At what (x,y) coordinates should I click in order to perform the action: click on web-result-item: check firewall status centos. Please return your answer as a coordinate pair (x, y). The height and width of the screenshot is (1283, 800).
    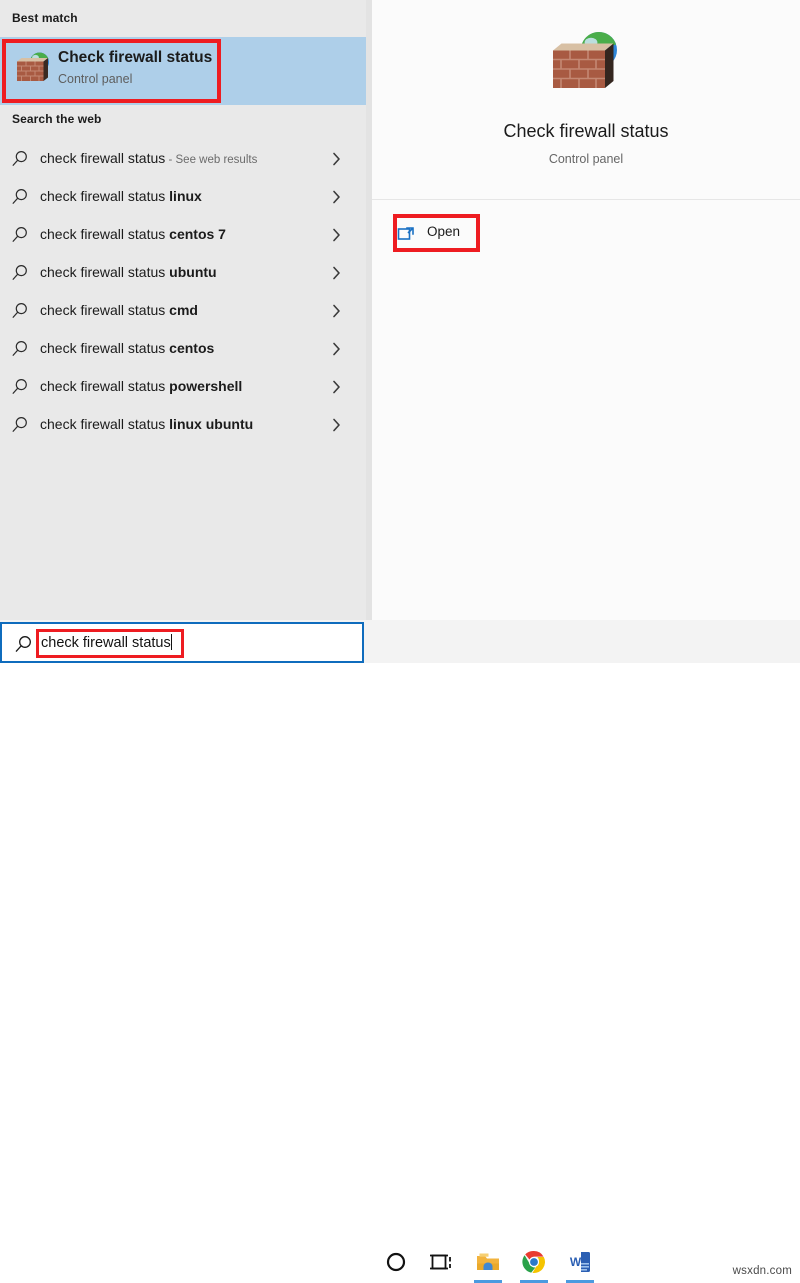
    Looking at the image, I should click on (183, 349).